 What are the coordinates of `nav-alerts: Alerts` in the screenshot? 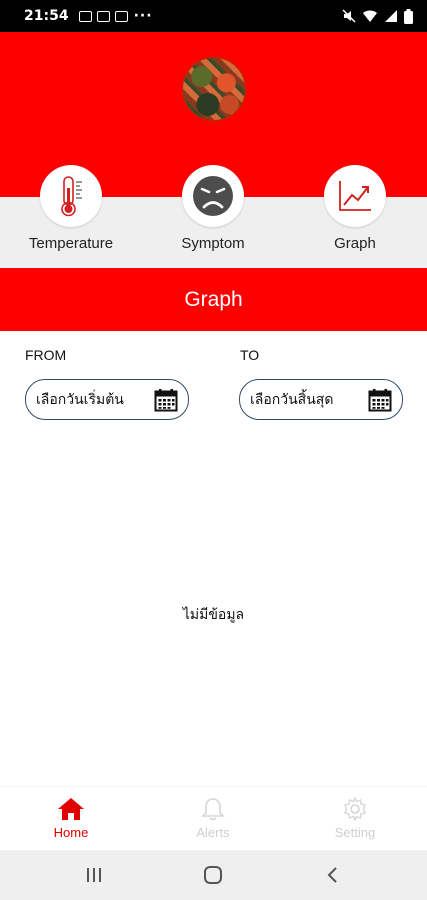 It's located at (213, 818).